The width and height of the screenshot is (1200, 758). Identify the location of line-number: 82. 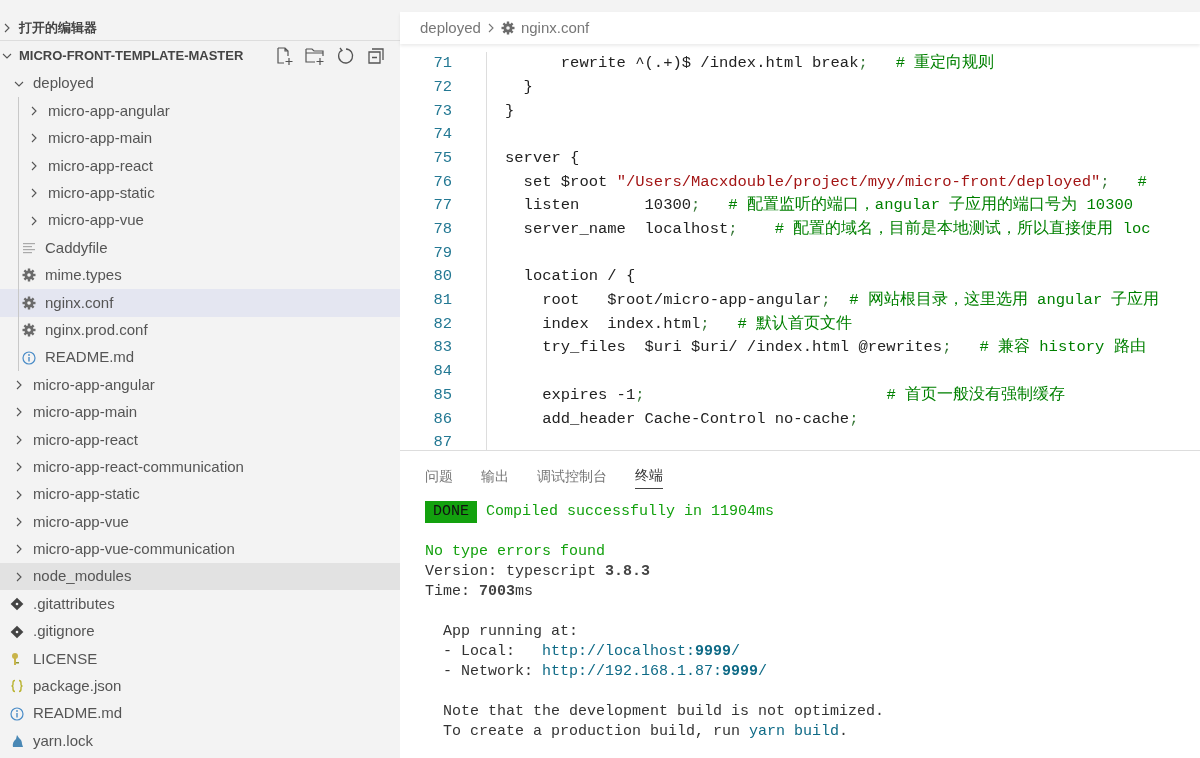
(442, 324).